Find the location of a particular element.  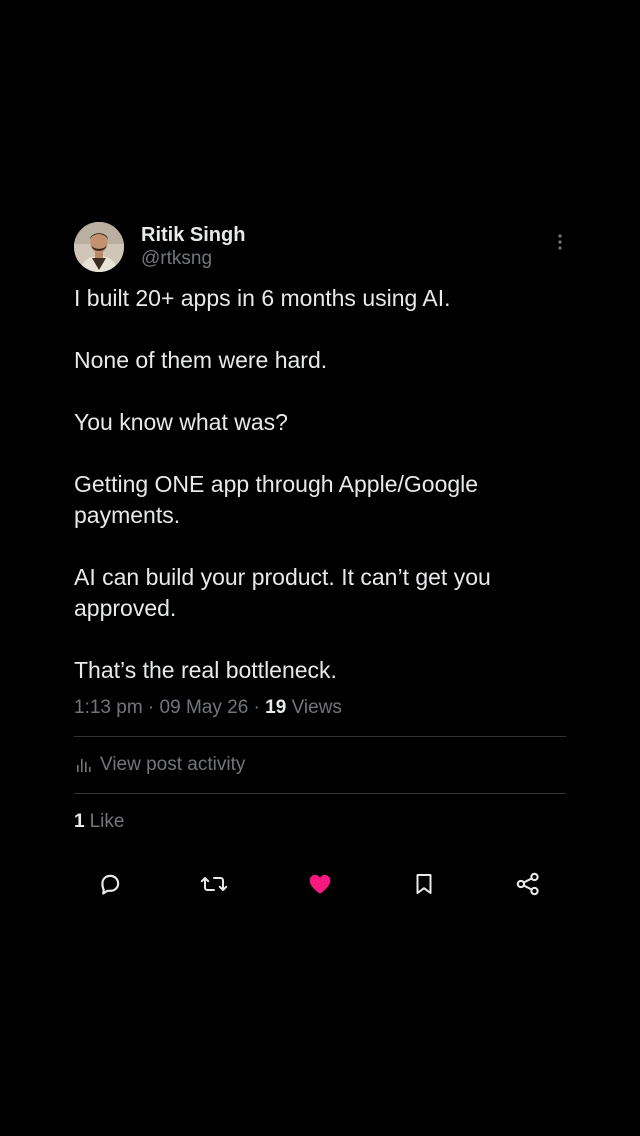

post-meta: 1:13 pm · 09 May 26 · 19 Views is located at coordinates (320, 708).